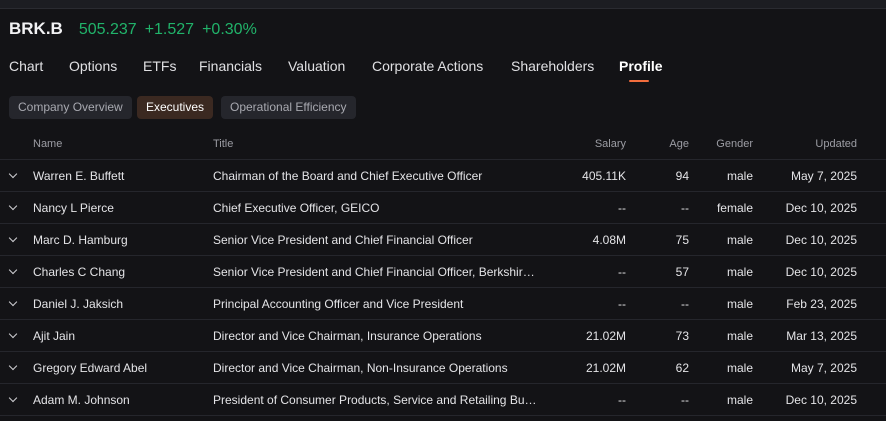 Image resolution: width=886 pixels, height=421 pixels. Describe the element at coordinates (641, 66) in the screenshot. I see `tab-profile: Profile` at that location.